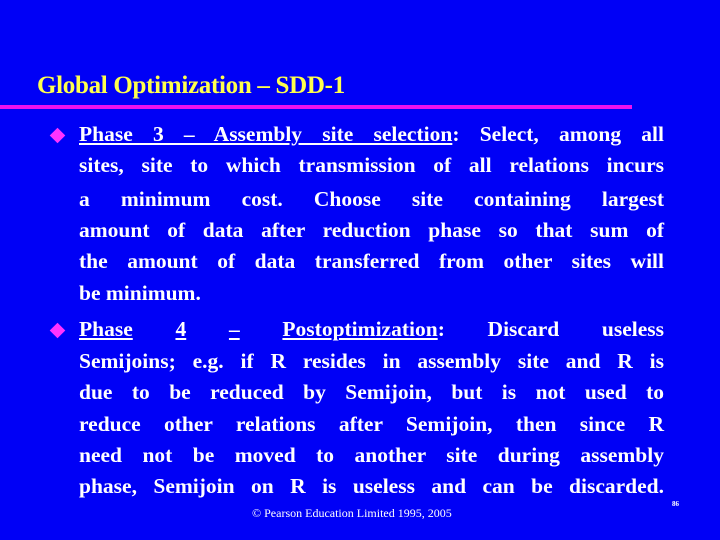  What do you see at coordinates (675, 504) in the screenshot?
I see `page-number: 86` at bounding box center [675, 504].